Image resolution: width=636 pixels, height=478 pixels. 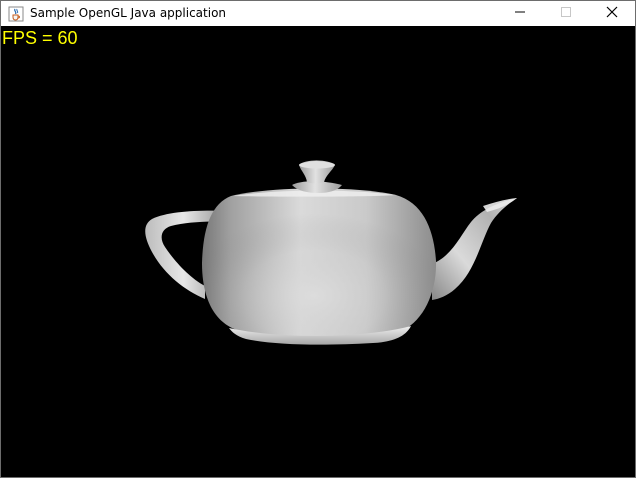 What do you see at coordinates (16, 14) in the screenshot?
I see `java-cup-icon` at bounding box center [16, 14].